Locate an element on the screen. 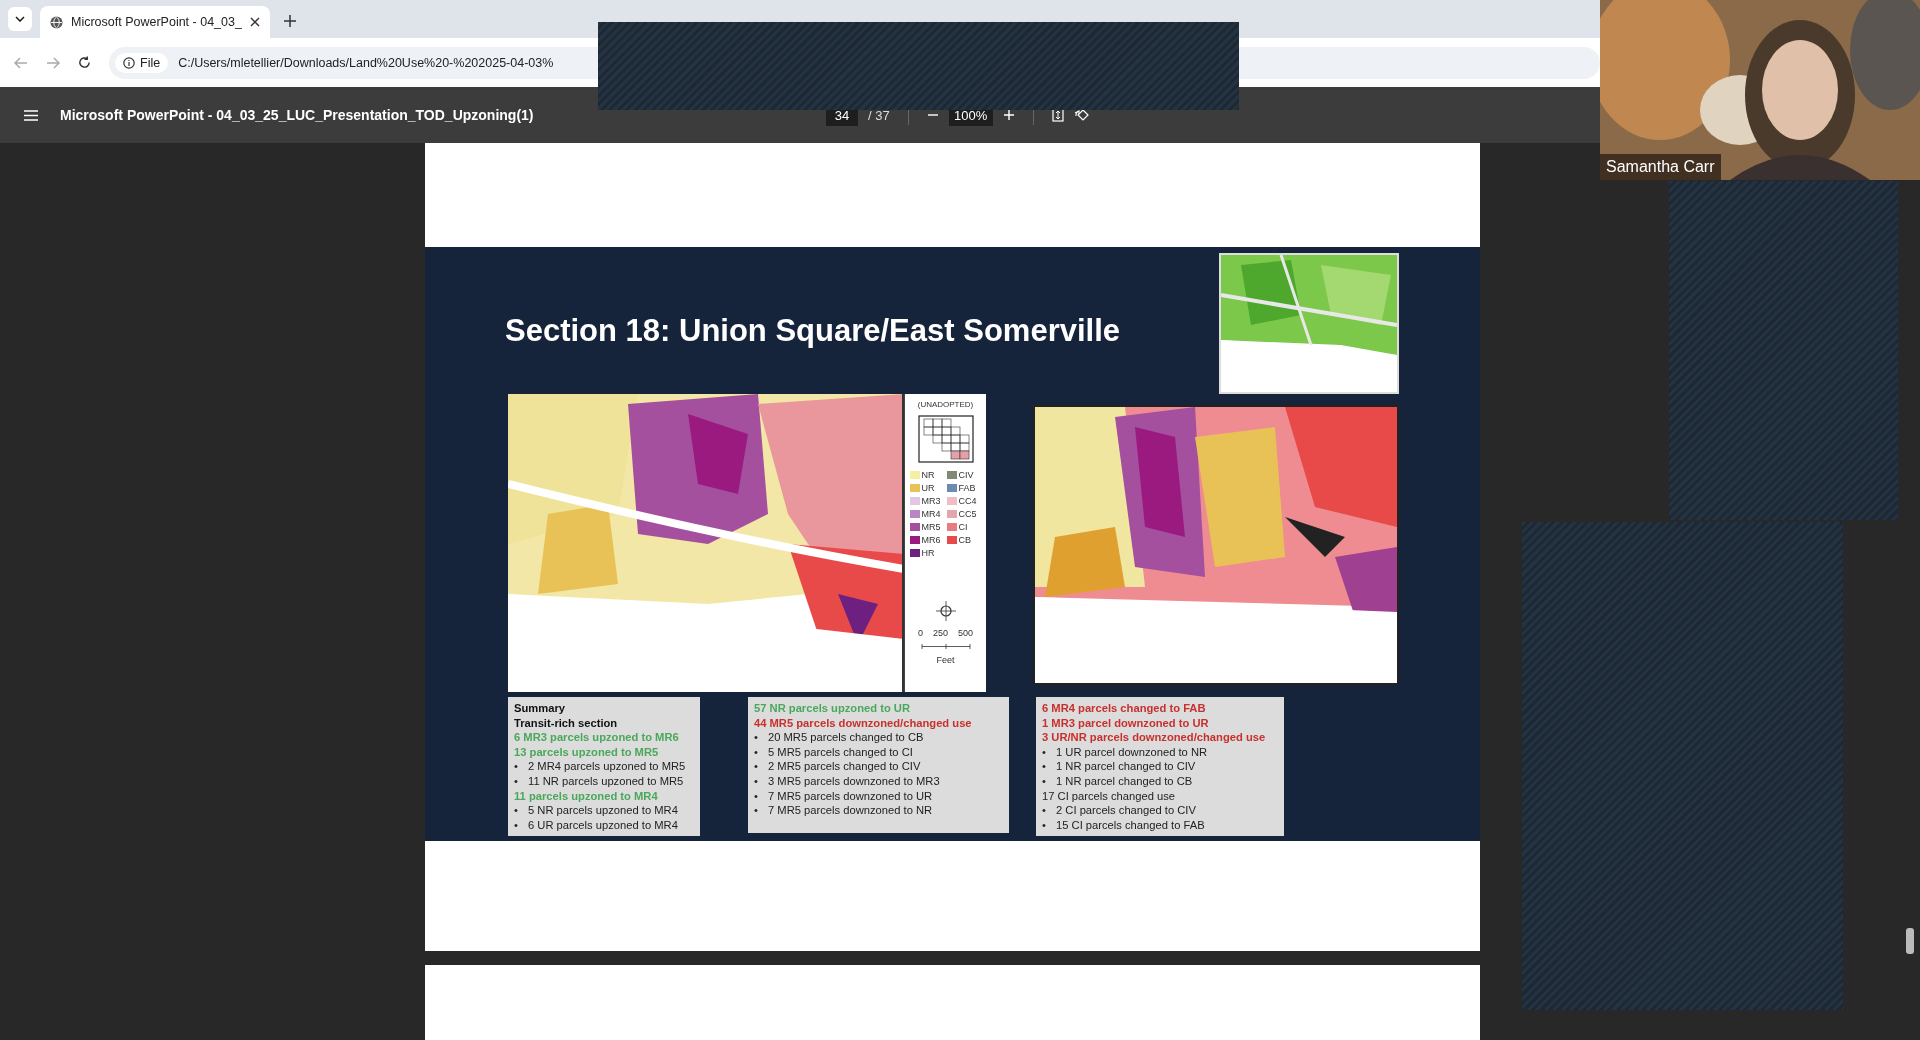  close-icon is located at coordinates (254, 22).